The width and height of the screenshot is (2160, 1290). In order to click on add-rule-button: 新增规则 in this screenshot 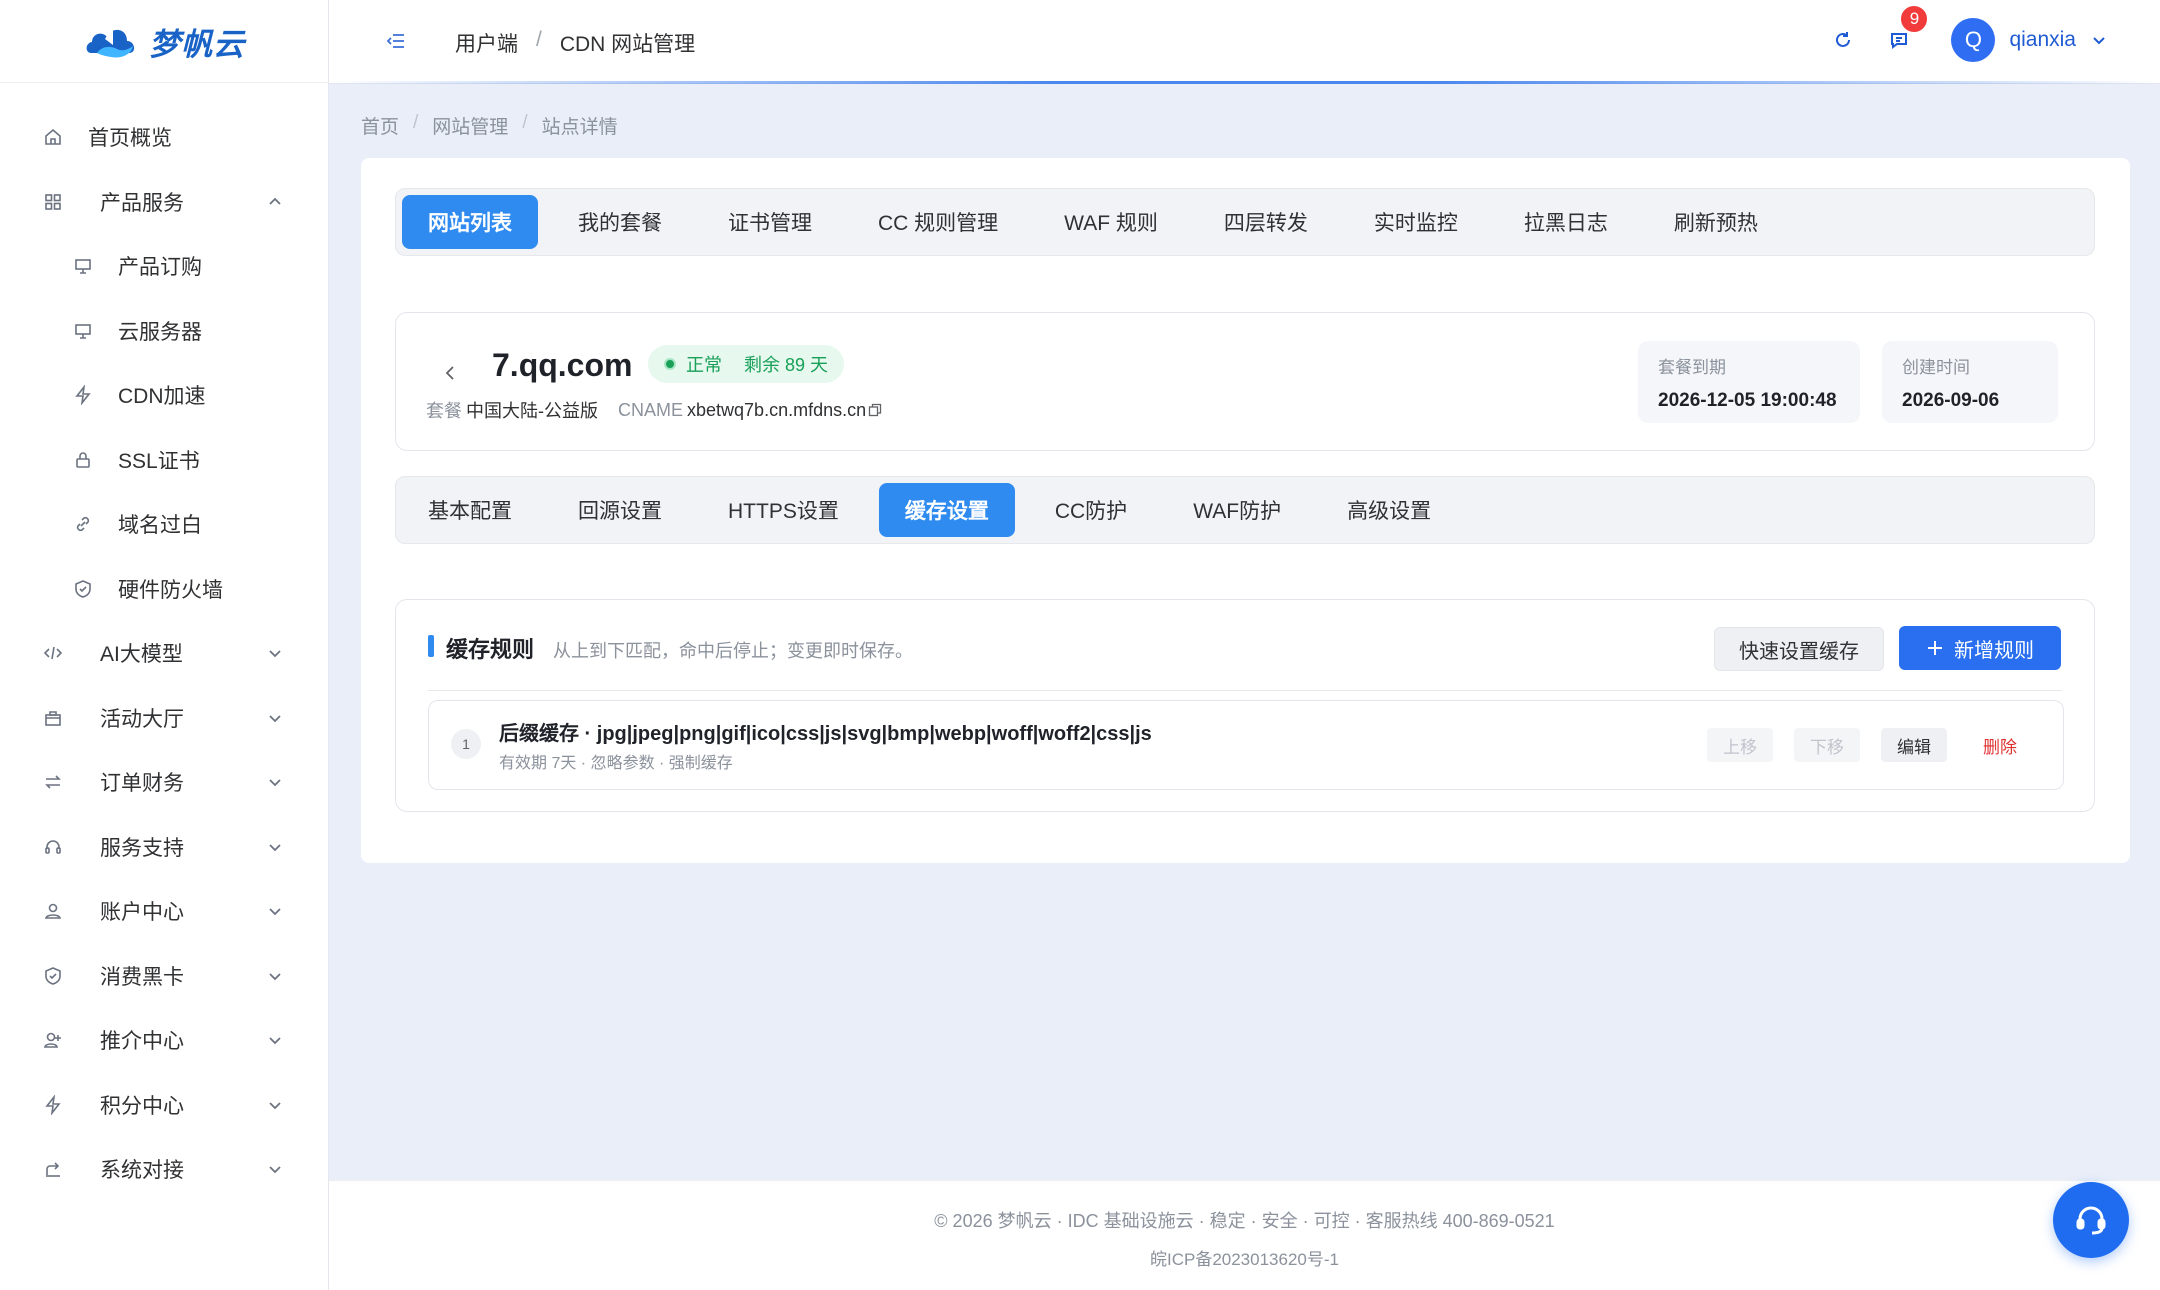, I will do `click(1980, 648)`.